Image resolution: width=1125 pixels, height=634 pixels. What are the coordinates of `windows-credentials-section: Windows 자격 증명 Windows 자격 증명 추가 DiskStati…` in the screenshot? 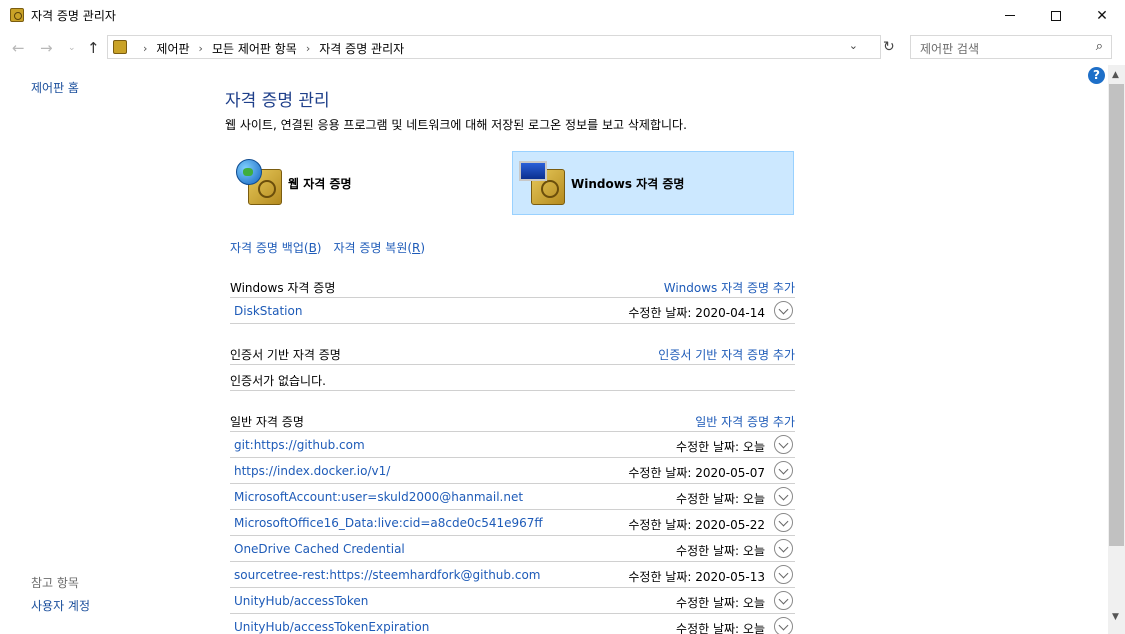 It's located at (512, 298).